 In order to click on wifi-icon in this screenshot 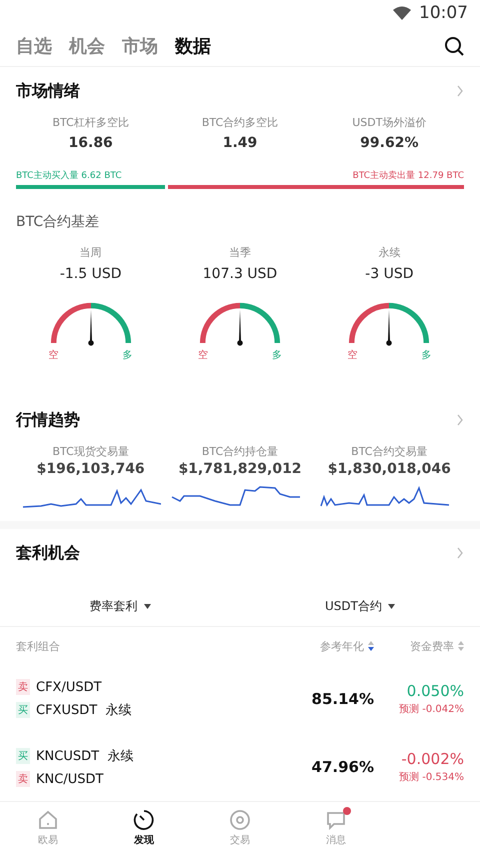, I will do `click(402, 13)`.